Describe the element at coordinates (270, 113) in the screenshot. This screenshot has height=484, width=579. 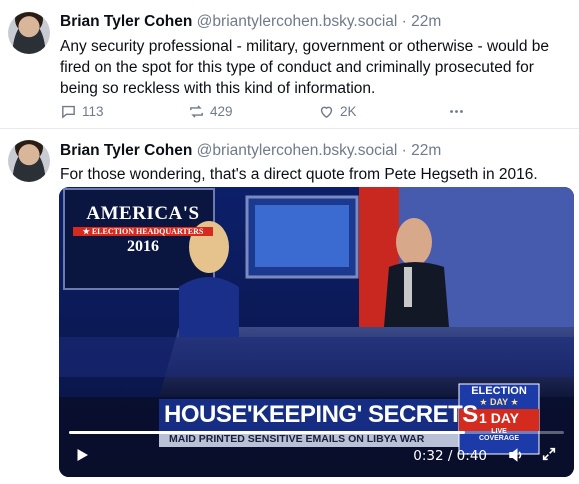
I see `post-actions: 113 429 2K` at that location.